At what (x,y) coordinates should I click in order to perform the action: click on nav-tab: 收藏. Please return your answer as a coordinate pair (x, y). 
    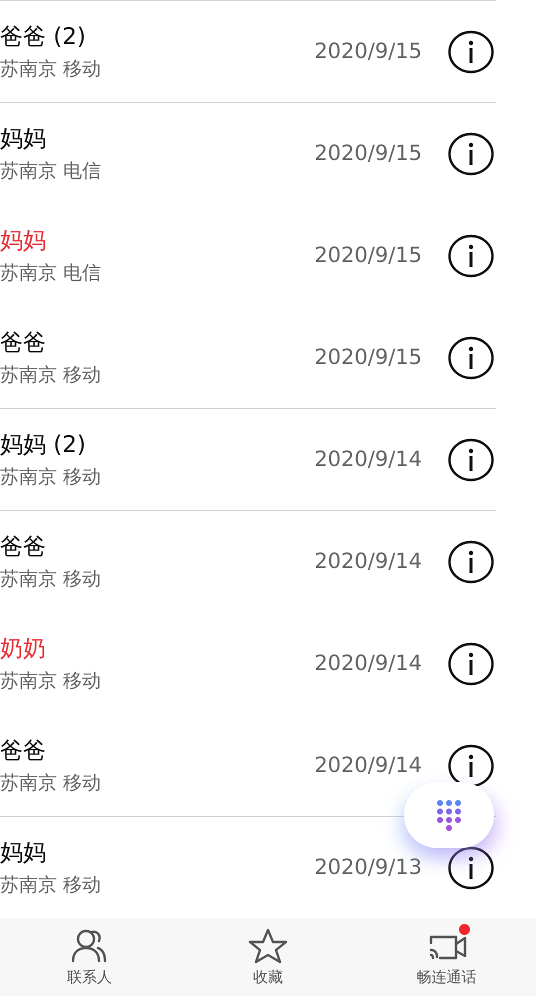
    Looking at the image, I should click on (268, 957).